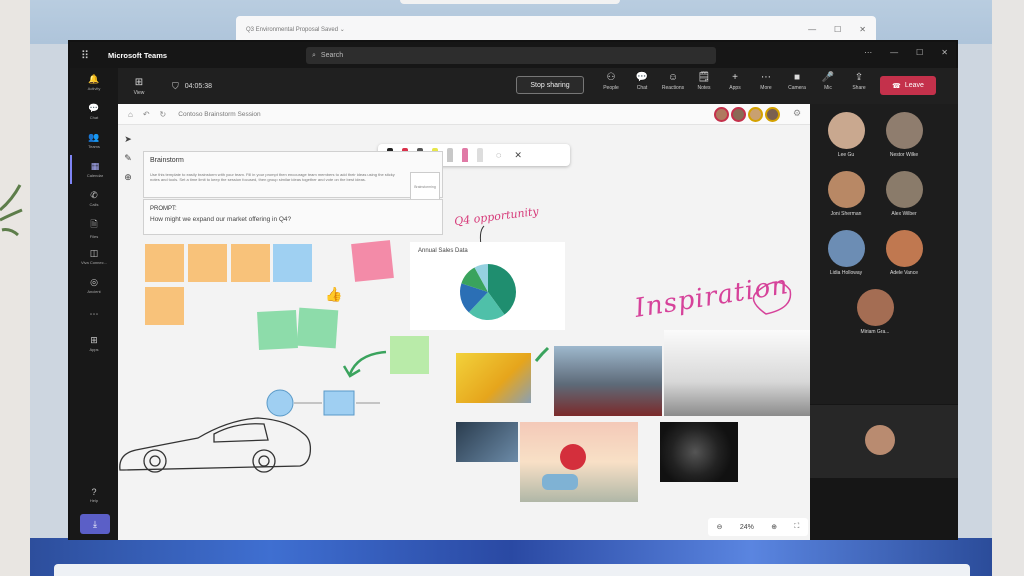 This screenshot has width=1024, height=576. What do you see at coordinates (94, 140) in the screenshot?
I see `rail-item-teams: 👥 Teams` at bounding box center [94, 140].